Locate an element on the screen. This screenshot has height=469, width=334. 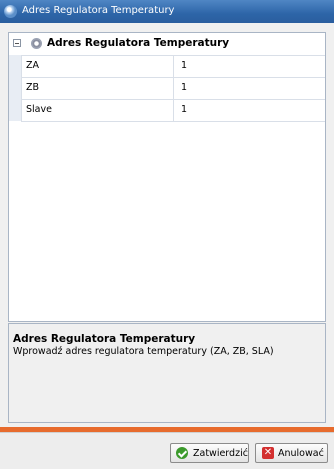
property-name: ZB is located at coordinates (33, 87).